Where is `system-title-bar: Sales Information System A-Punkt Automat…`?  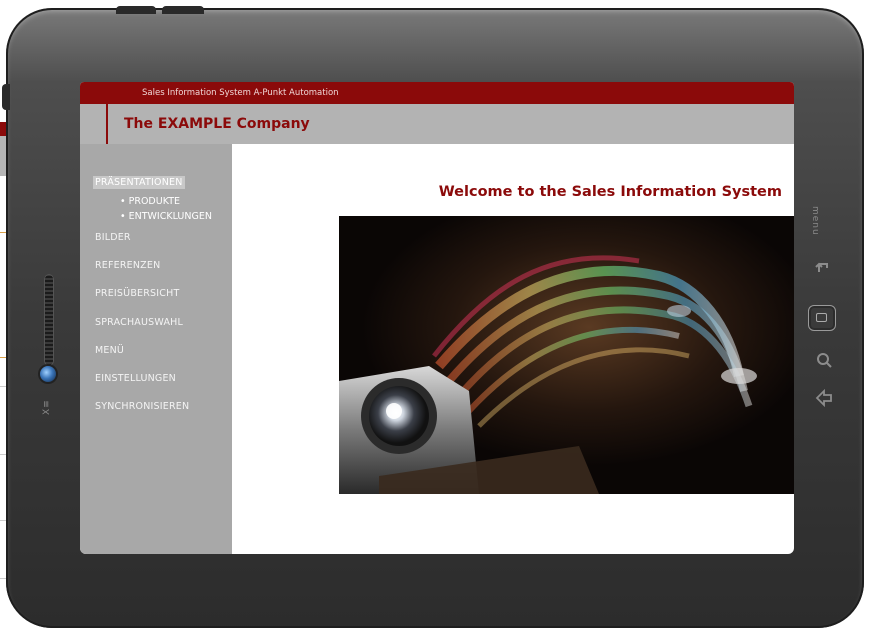
system-title-bar: Sales Information System A-Punkt Automat… is located at coordinates (437, 93).